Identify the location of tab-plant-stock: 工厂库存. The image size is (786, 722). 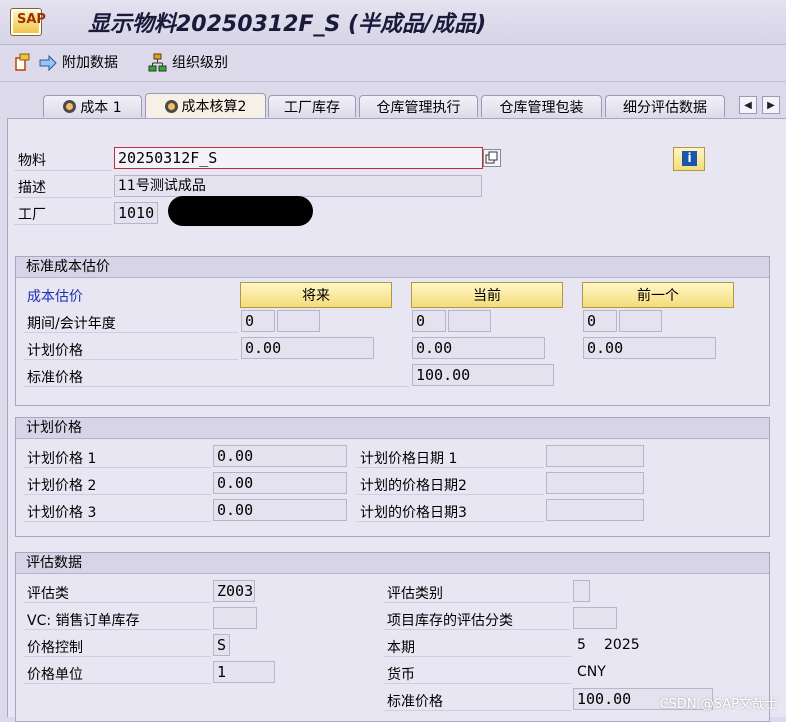
(312, 106).